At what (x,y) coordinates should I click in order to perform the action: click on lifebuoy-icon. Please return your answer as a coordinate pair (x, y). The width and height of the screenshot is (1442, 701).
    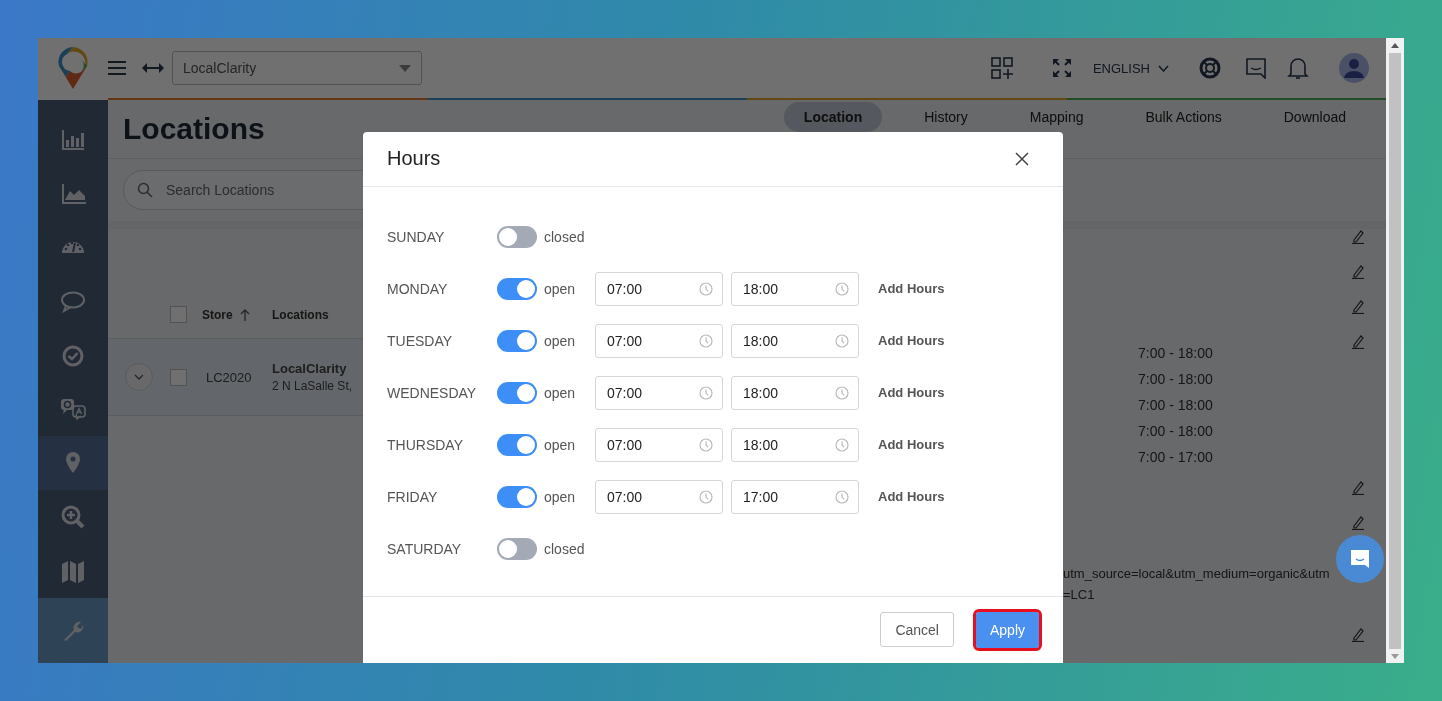
    Looking at the image, I should click on (1210, 68).